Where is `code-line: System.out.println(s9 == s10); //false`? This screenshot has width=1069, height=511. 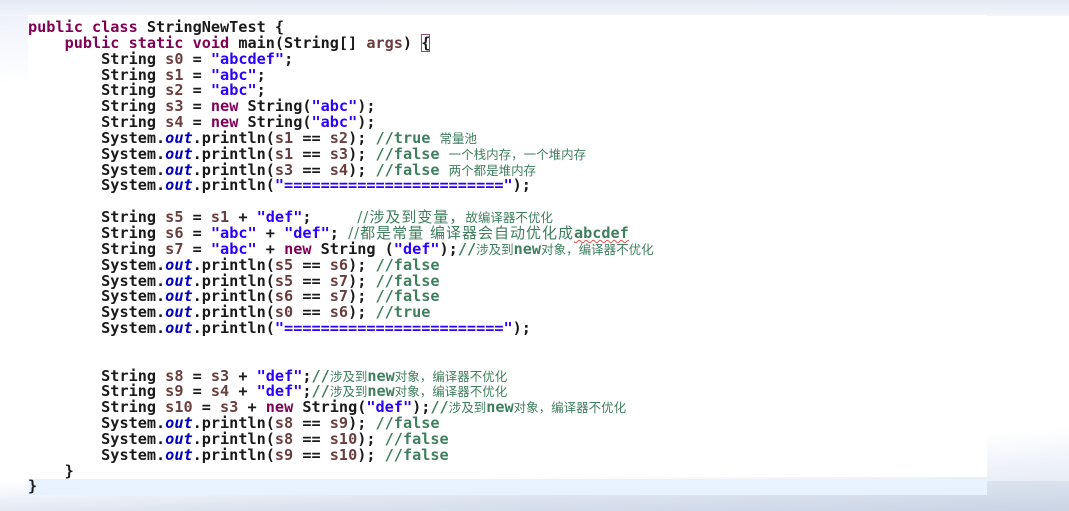
code-line: System.out.println(s9 == s10); //false is located at coordinates (507, 454).